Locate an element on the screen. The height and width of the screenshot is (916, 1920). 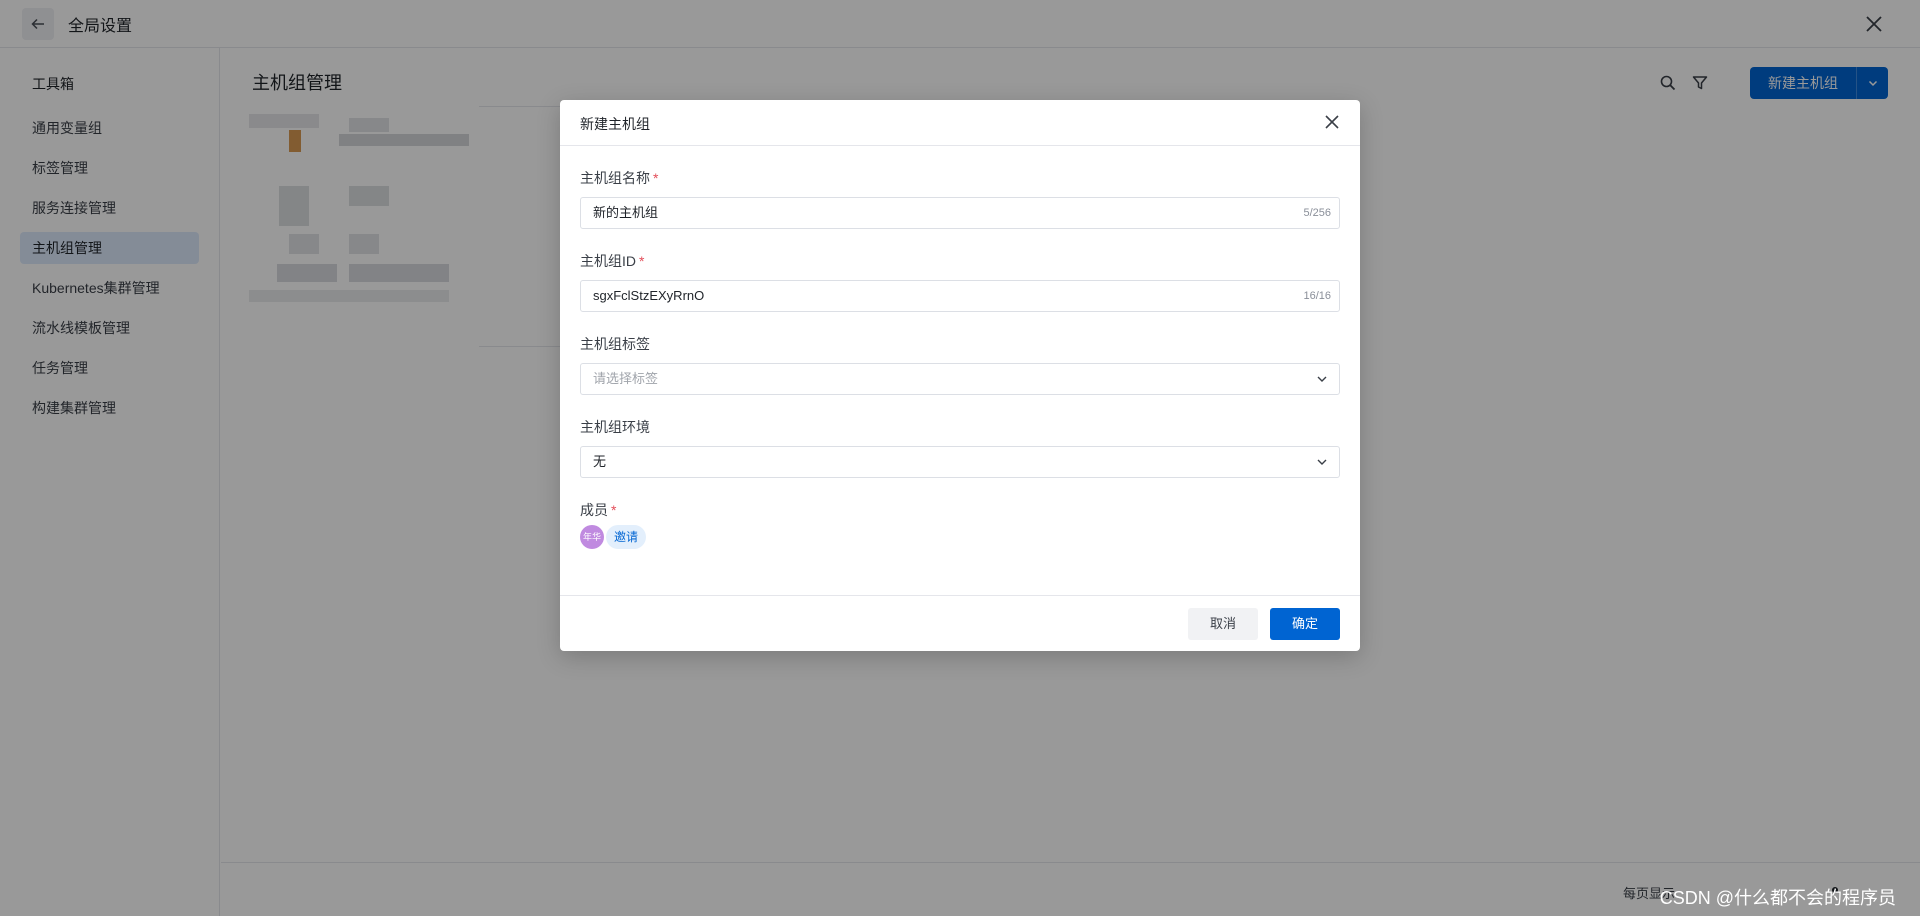
host-group-name-label-text: 主机组名称 is located at coordinates (615, 178).